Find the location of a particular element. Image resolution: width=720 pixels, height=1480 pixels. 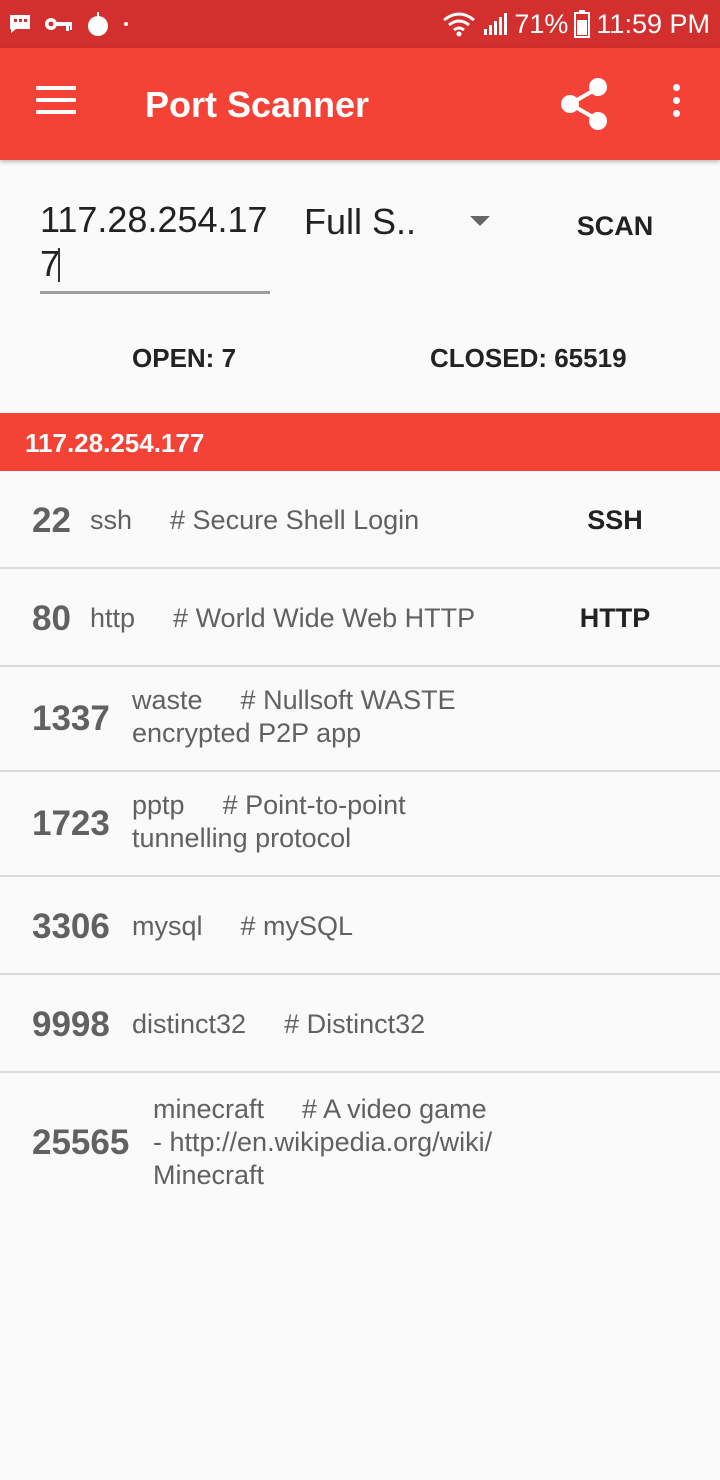

port-description: pptp # Point-to-point tunnelling protocol is located at coordinates (322, 822).